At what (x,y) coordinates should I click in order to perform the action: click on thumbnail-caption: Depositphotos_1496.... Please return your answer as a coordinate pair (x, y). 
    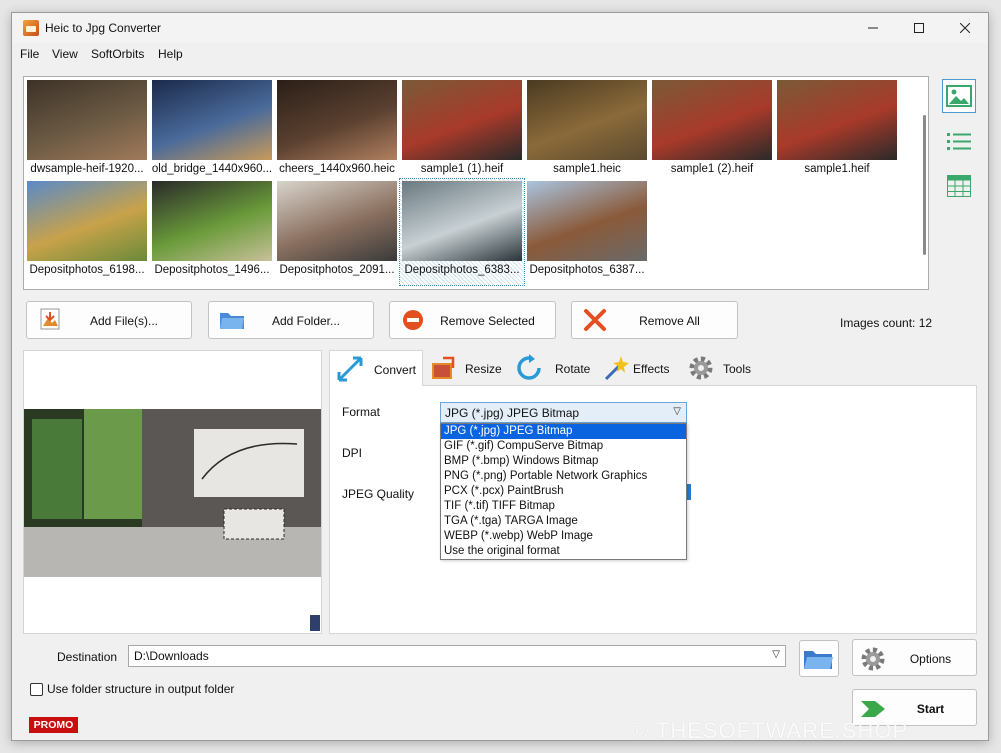
    Looking at the image, I should click on (212, 270).